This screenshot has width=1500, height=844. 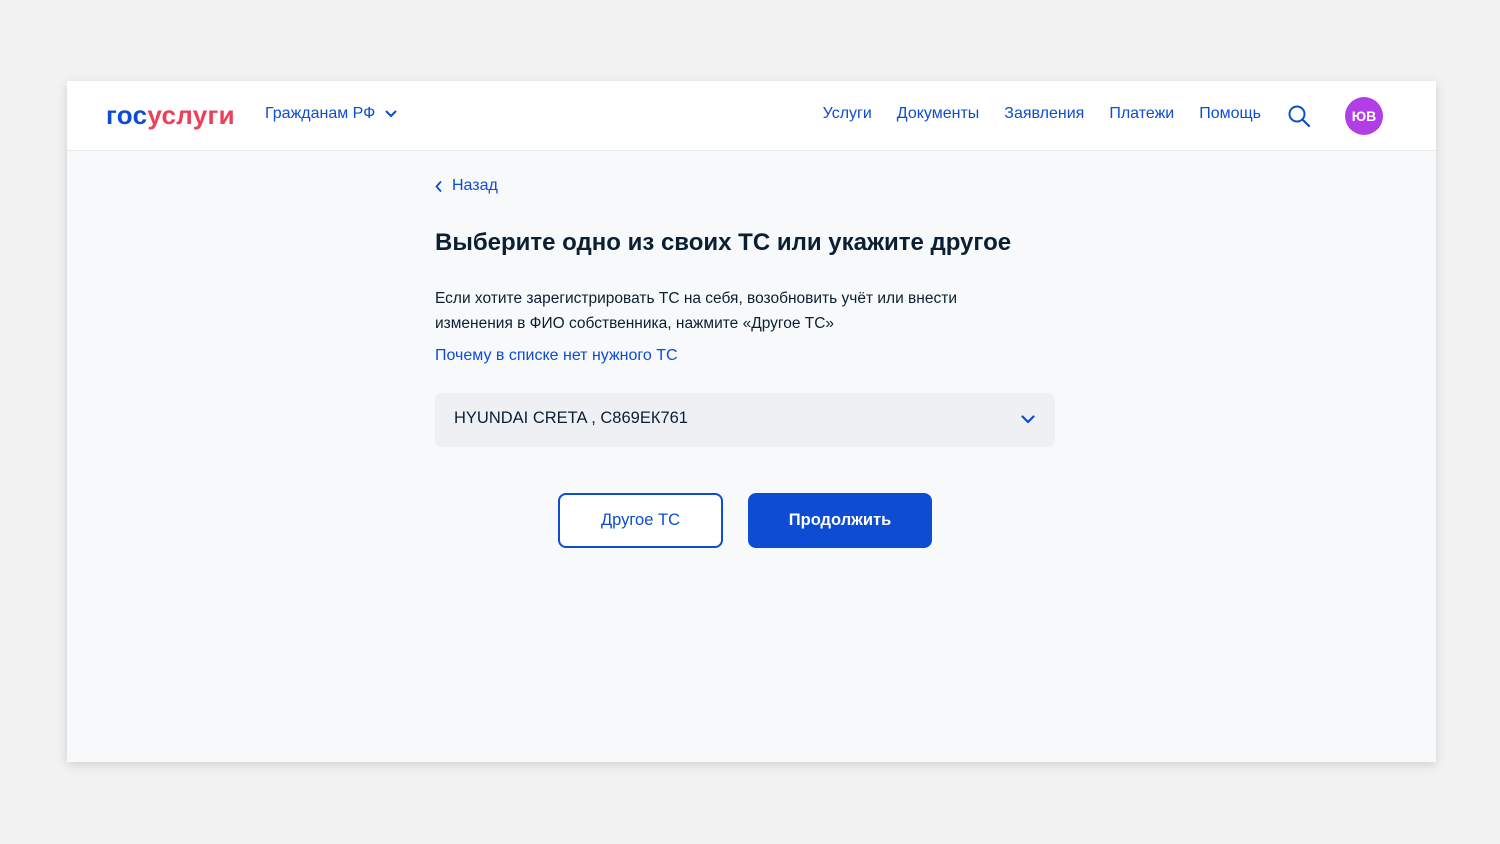 I want to click on nav-applications: Заявления, so click(x=1044, y=114).